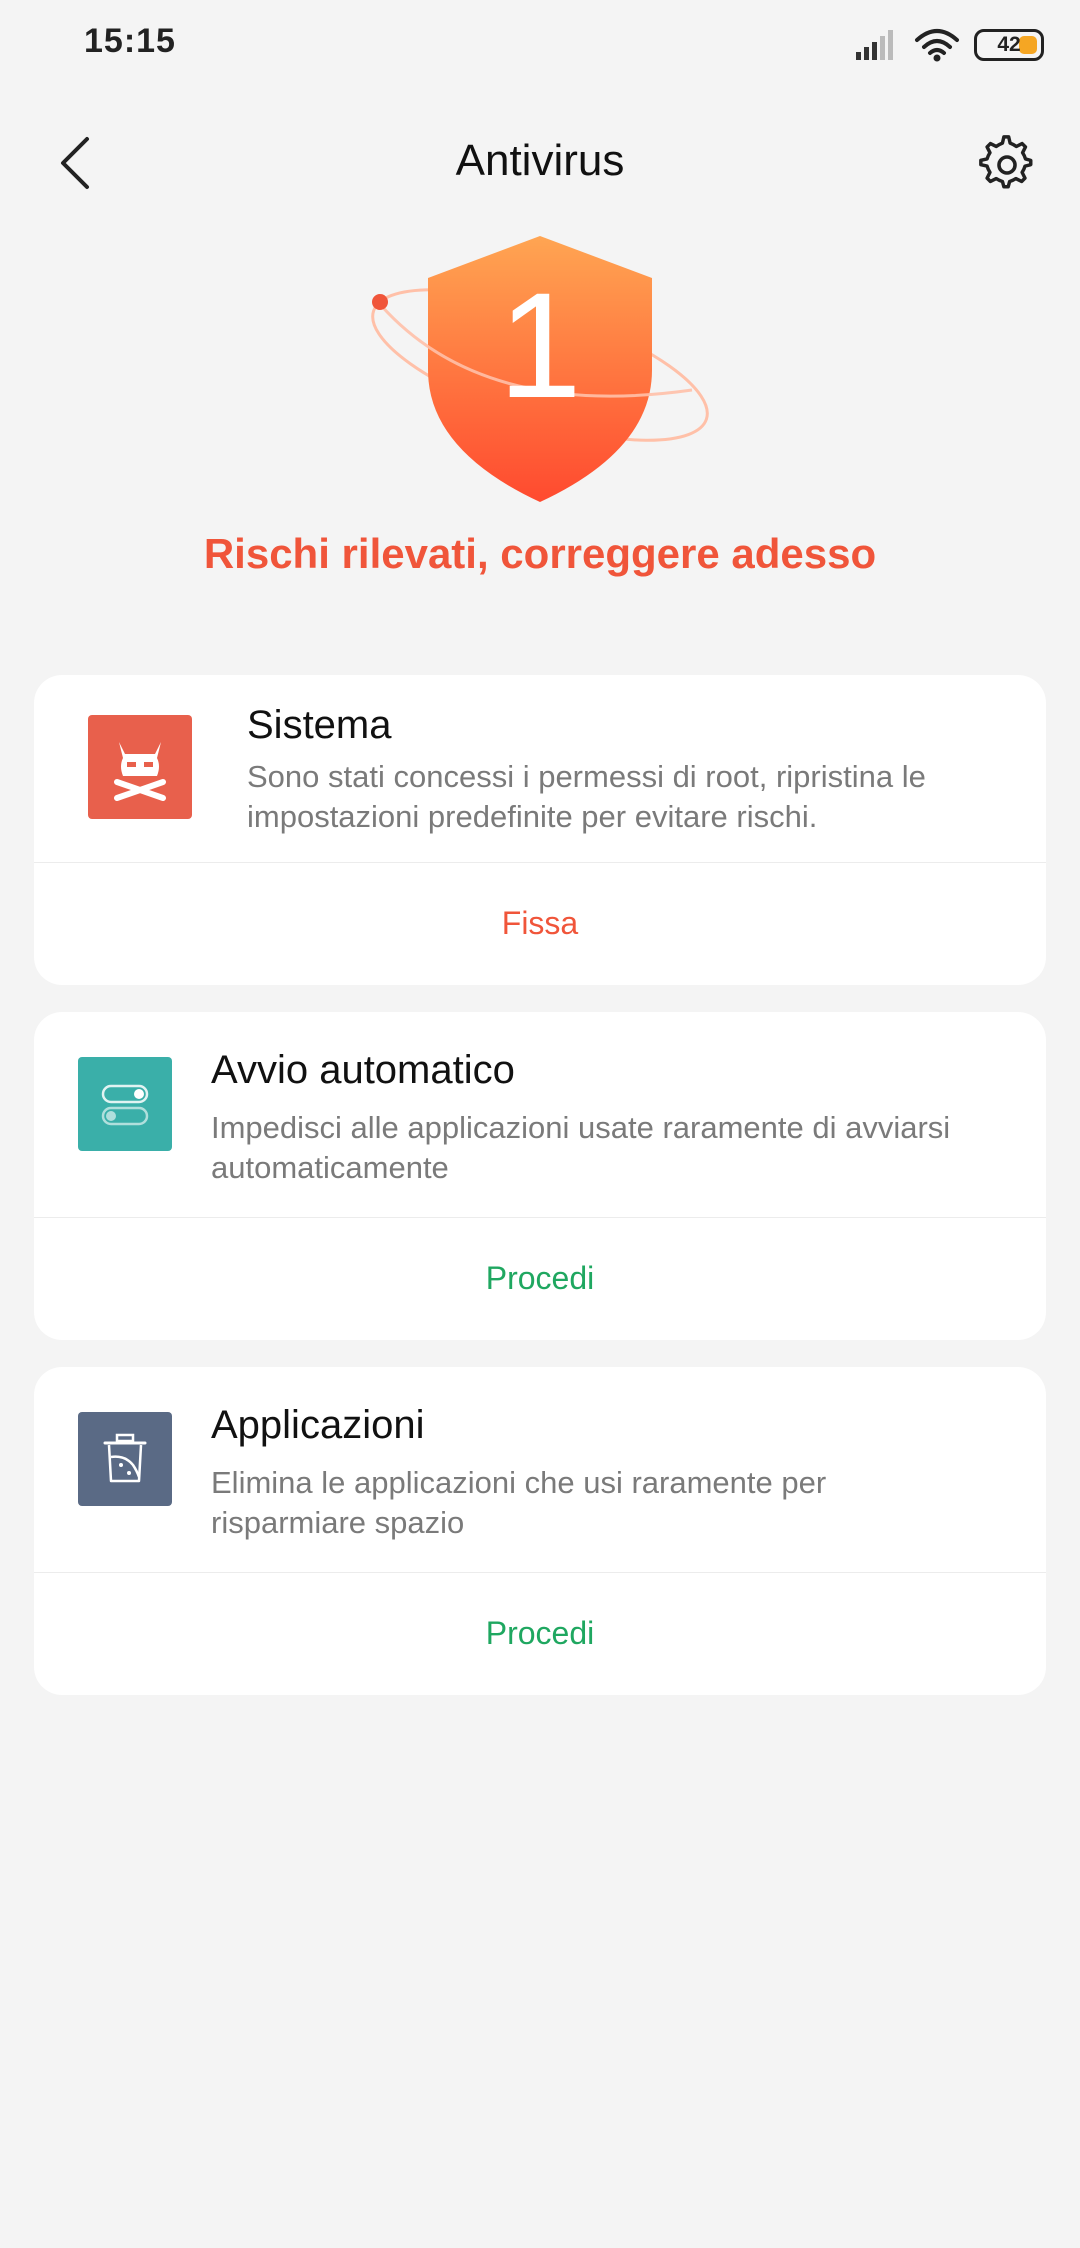 Image resolution: width=1080 pixels, height=2248 pixels. I want to click on top-bar: Antivirus, so click(540, 160).